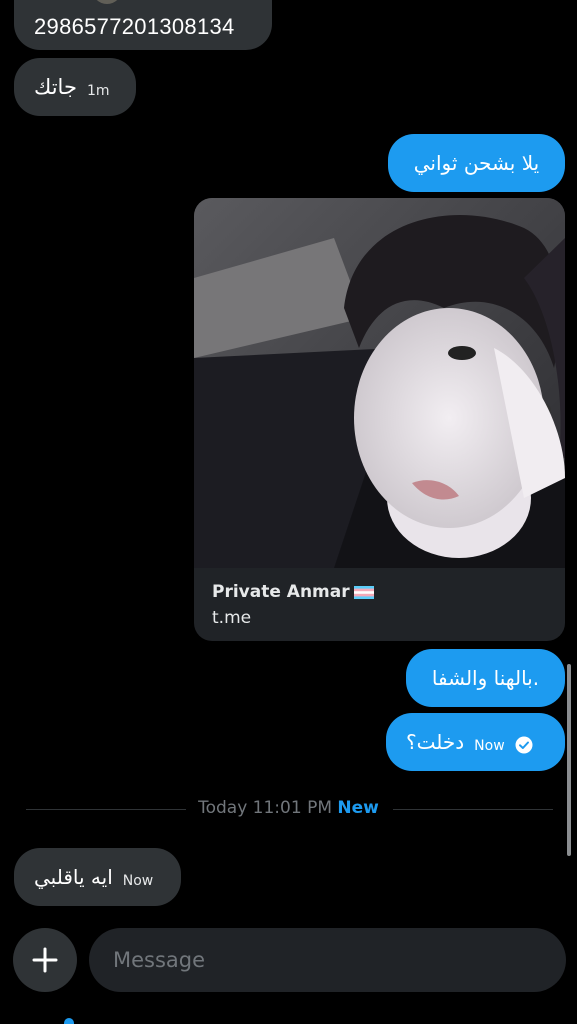 Image resolution: width=577 pixels, height=1024 pixels. I want to click on incoming-message: 2986577201308134, so click(143, 25).